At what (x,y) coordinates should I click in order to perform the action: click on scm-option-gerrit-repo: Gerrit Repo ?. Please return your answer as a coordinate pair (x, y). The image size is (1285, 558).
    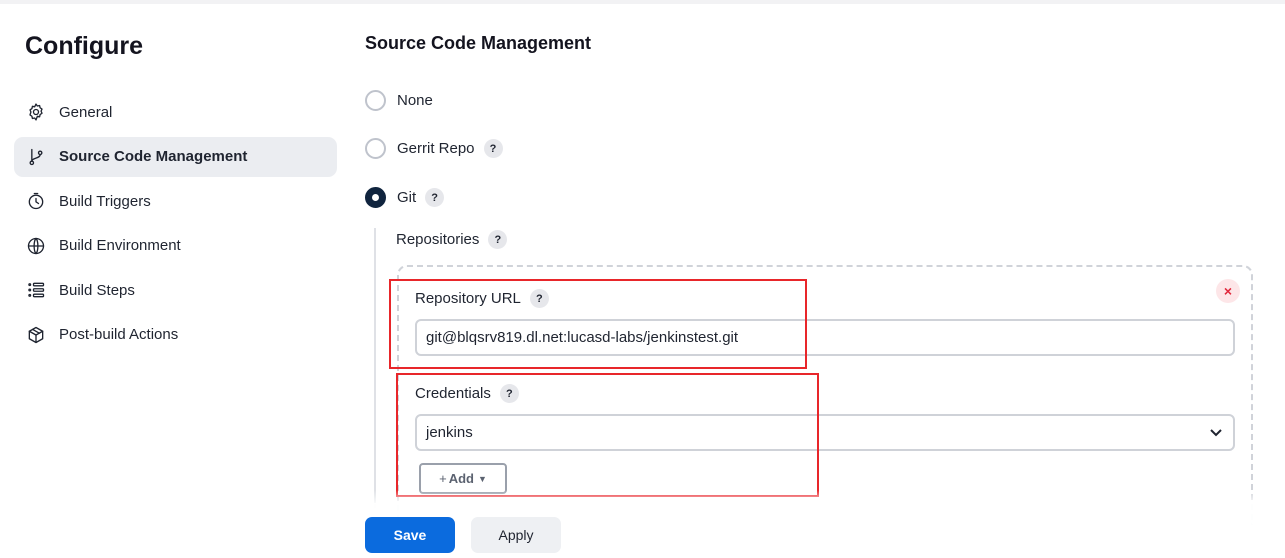
    Looking at the image, I should click on (434, 148).